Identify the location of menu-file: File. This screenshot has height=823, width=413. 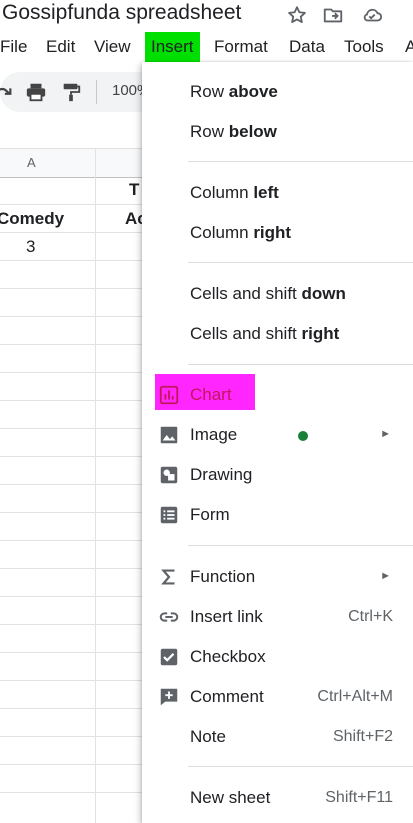
(13, 47).